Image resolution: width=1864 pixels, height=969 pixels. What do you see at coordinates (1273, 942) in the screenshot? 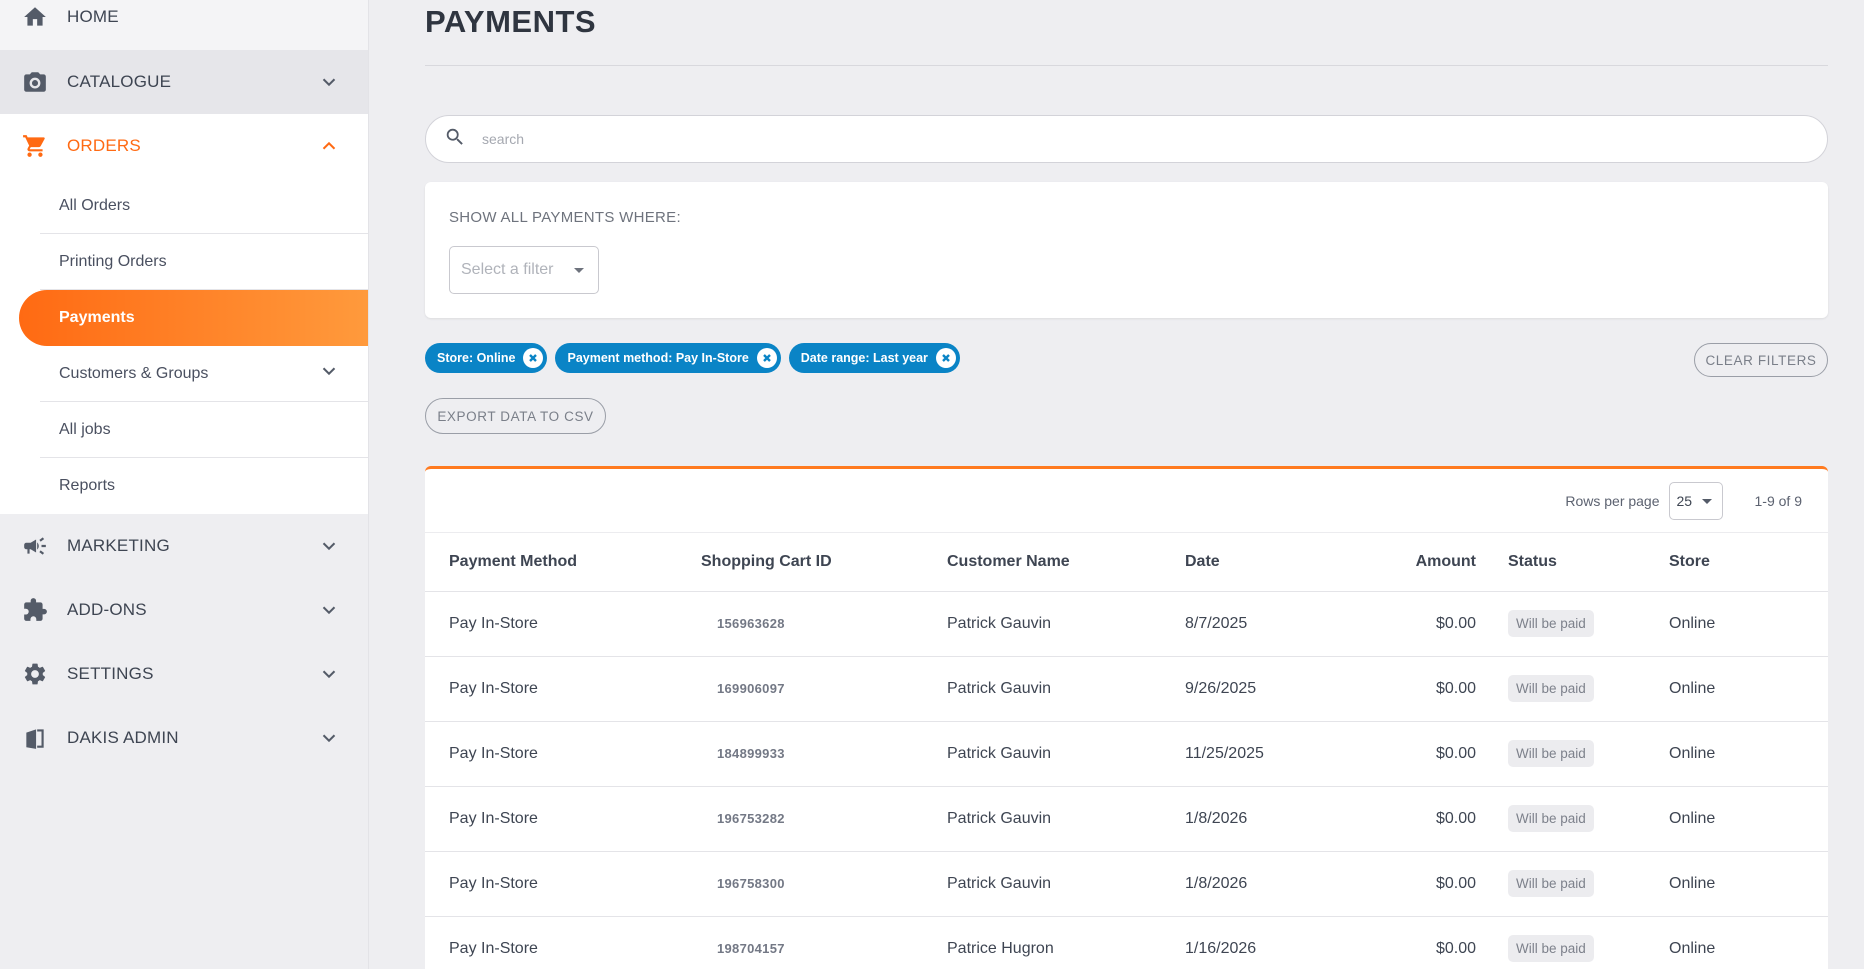
I see `cell-date: 1/16/2026` at bounding box center [1273, 942].